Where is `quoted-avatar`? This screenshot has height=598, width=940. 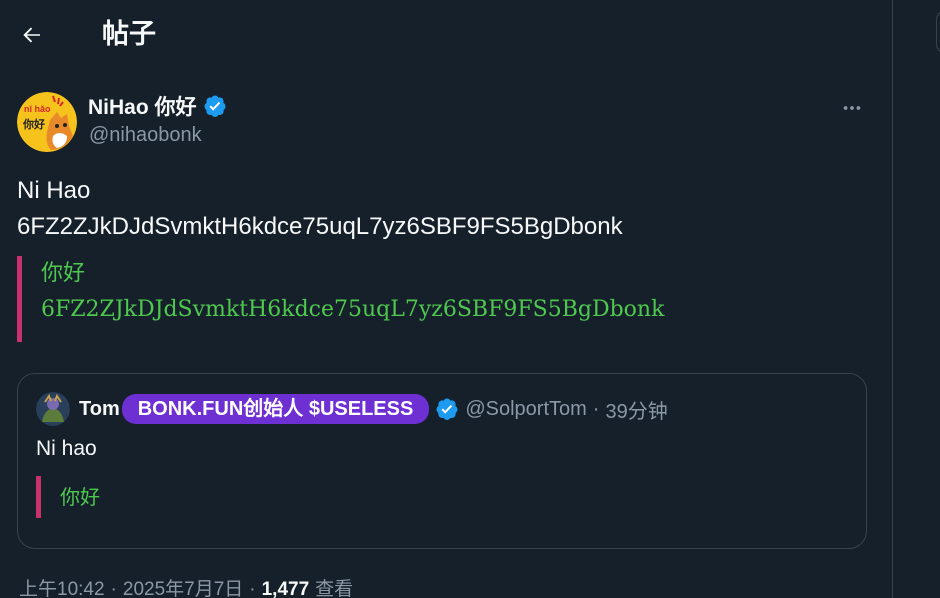 quoted-avatar is located at coordinates (53, 409).